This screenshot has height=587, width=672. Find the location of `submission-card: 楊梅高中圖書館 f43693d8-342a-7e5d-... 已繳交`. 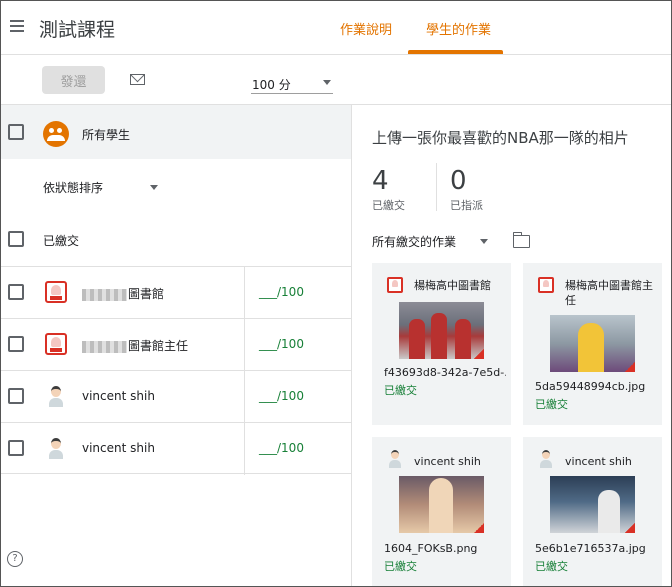

submission-card: 楊梅高中圖書館 f43693d8-342a-7e5d-... 已繳交 is located at coordinates (441, 344).